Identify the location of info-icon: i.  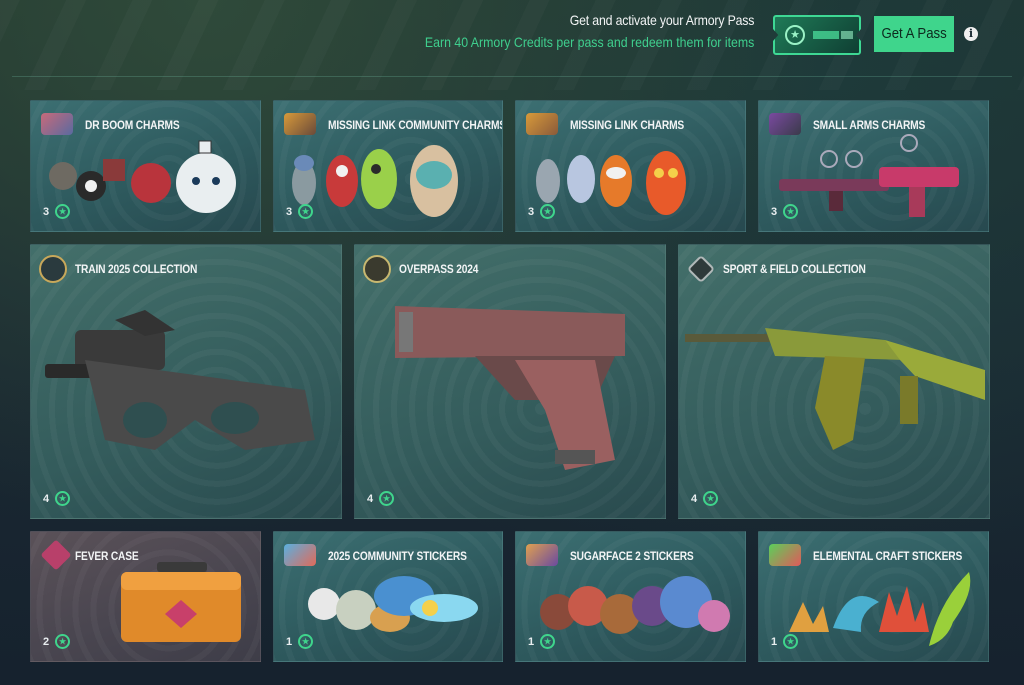
(971, 34).